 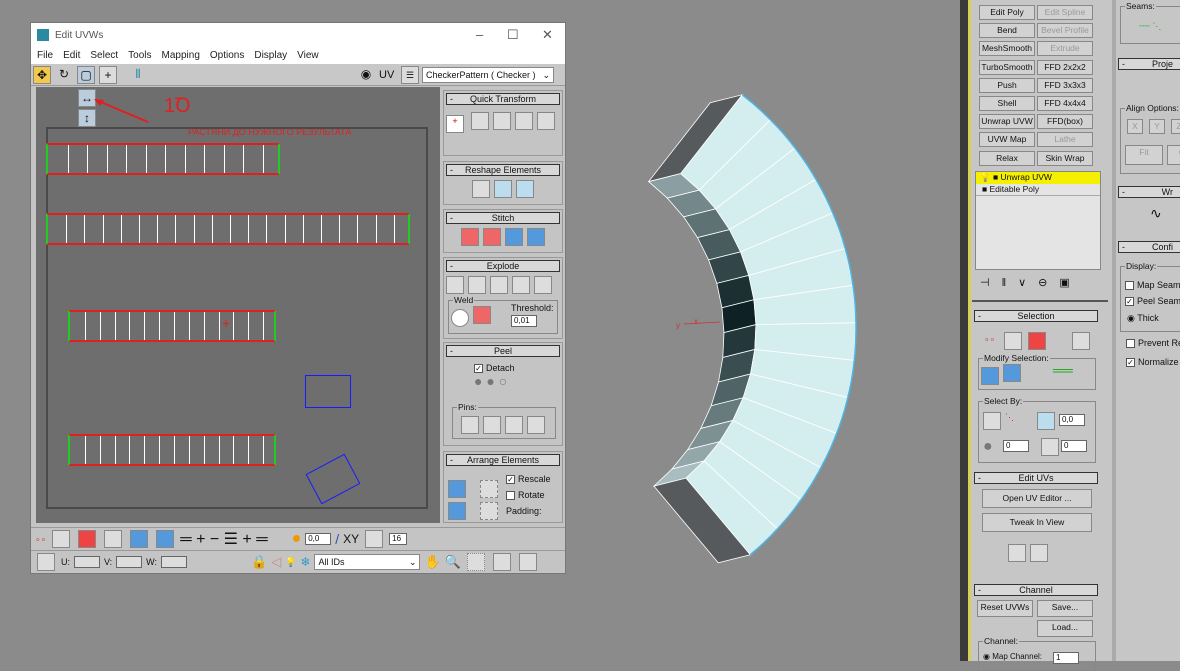 I want to click on peel-header: Peel, so click(x=503, y=351).